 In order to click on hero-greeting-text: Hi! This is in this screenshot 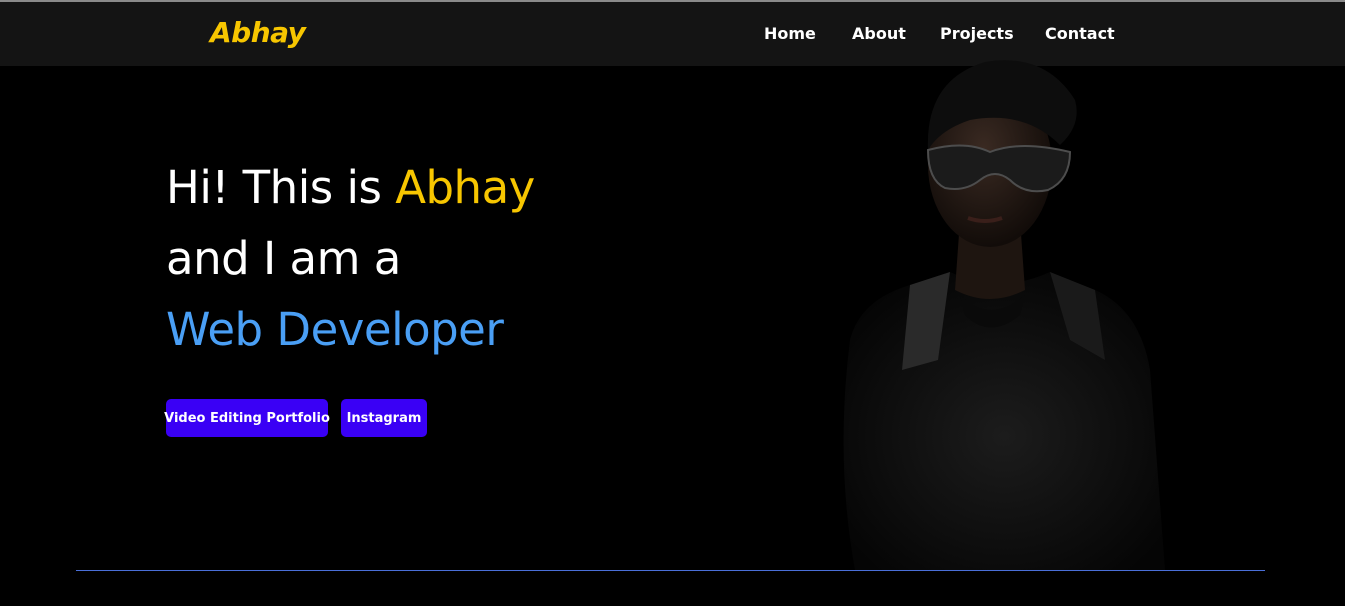, I will do `click(281, 187)`.